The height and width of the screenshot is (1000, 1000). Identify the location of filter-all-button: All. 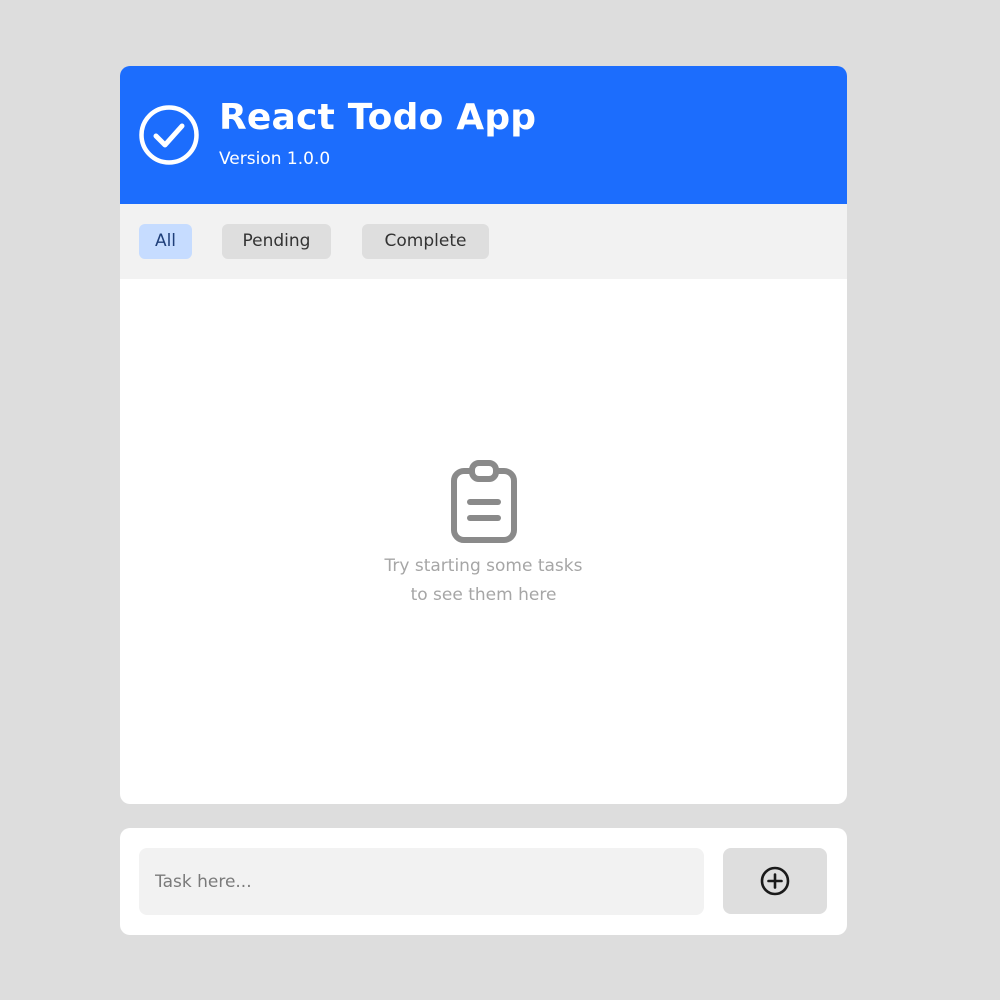
(165, 241).